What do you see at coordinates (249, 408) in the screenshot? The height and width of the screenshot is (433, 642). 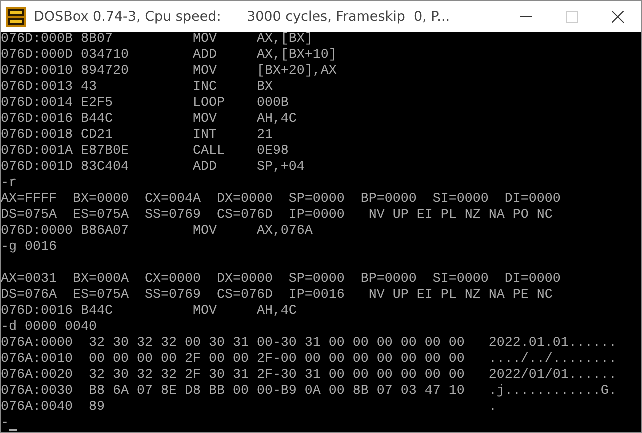 I see `console-line: 076A:0040 89 .` at bounding box center [249, 408].